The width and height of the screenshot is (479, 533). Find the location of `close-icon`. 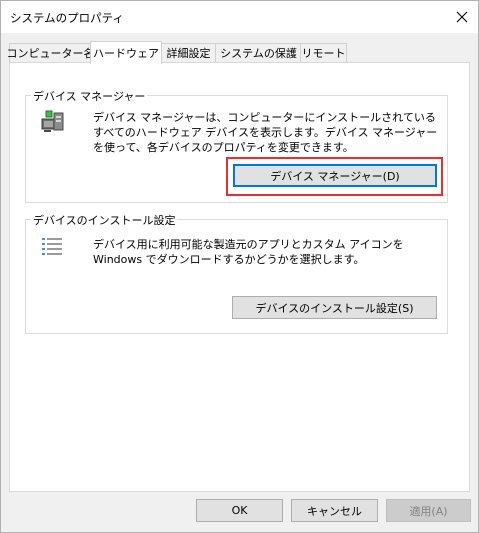

close-icon is located at coordinates (462, 17).